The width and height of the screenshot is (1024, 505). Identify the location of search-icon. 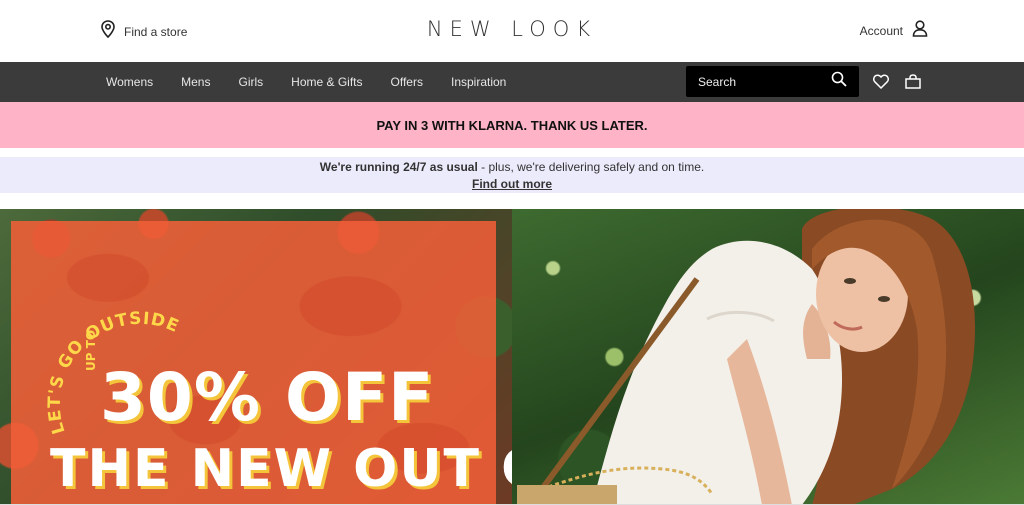
(839, 81).